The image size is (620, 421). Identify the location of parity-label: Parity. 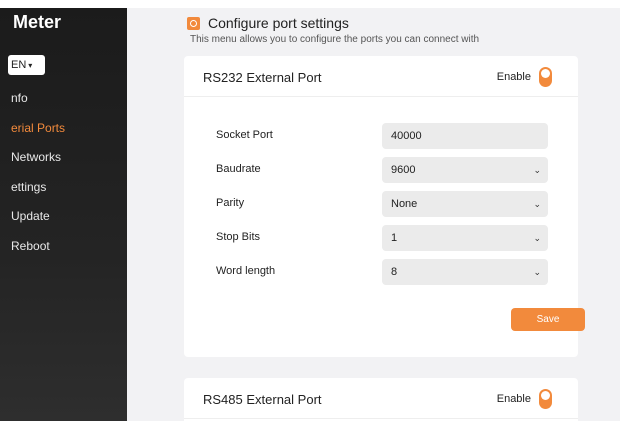
(230, 203).